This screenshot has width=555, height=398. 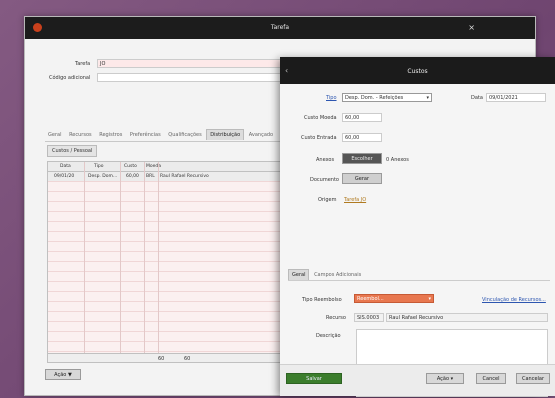 I want to click on grid-header: Data Tipo Custo Moeda Ref., so click(x=176, y=167).